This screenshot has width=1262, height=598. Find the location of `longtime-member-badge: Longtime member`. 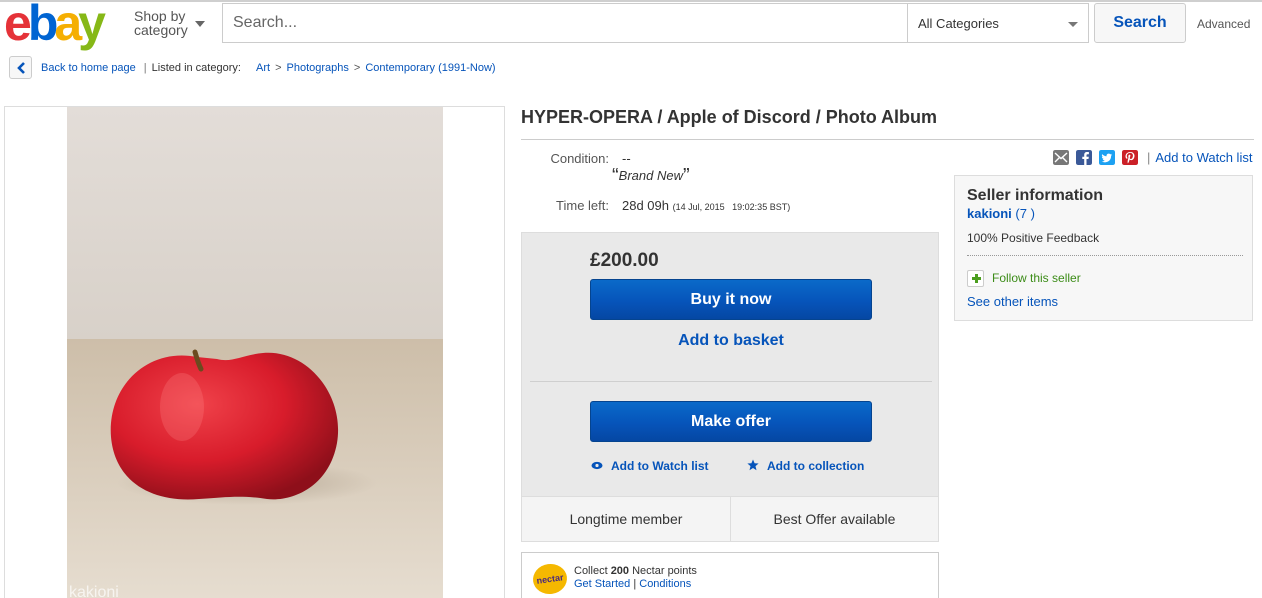

longtime-member-badge: Longtime member is located at coordinates (626, 519).